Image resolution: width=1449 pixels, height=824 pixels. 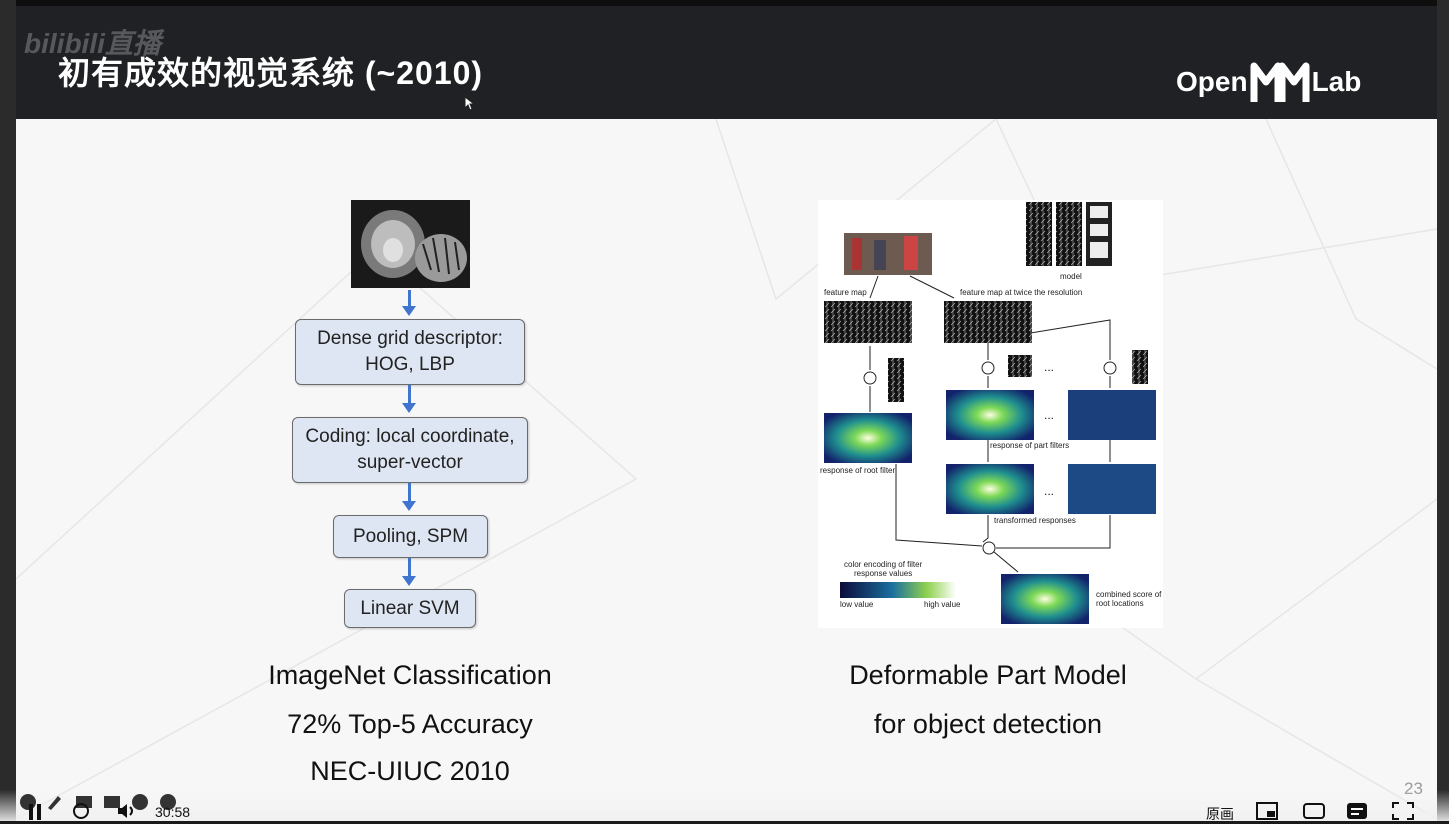 What do you see at coordinates (54, 803) in the screenshot?
I see `pen-icon` at bounding box center [54, 803].